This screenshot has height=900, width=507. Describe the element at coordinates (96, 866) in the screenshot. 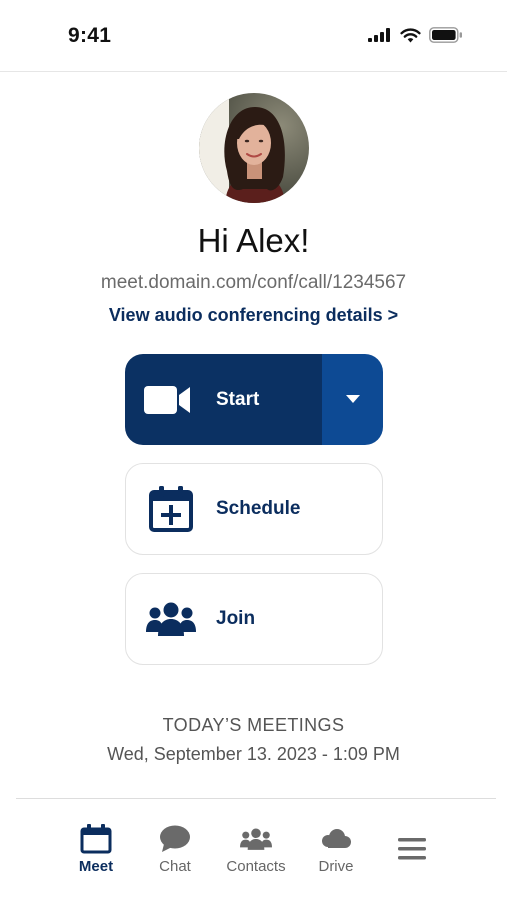

I see `tab-meet-label: Meet` at that location.